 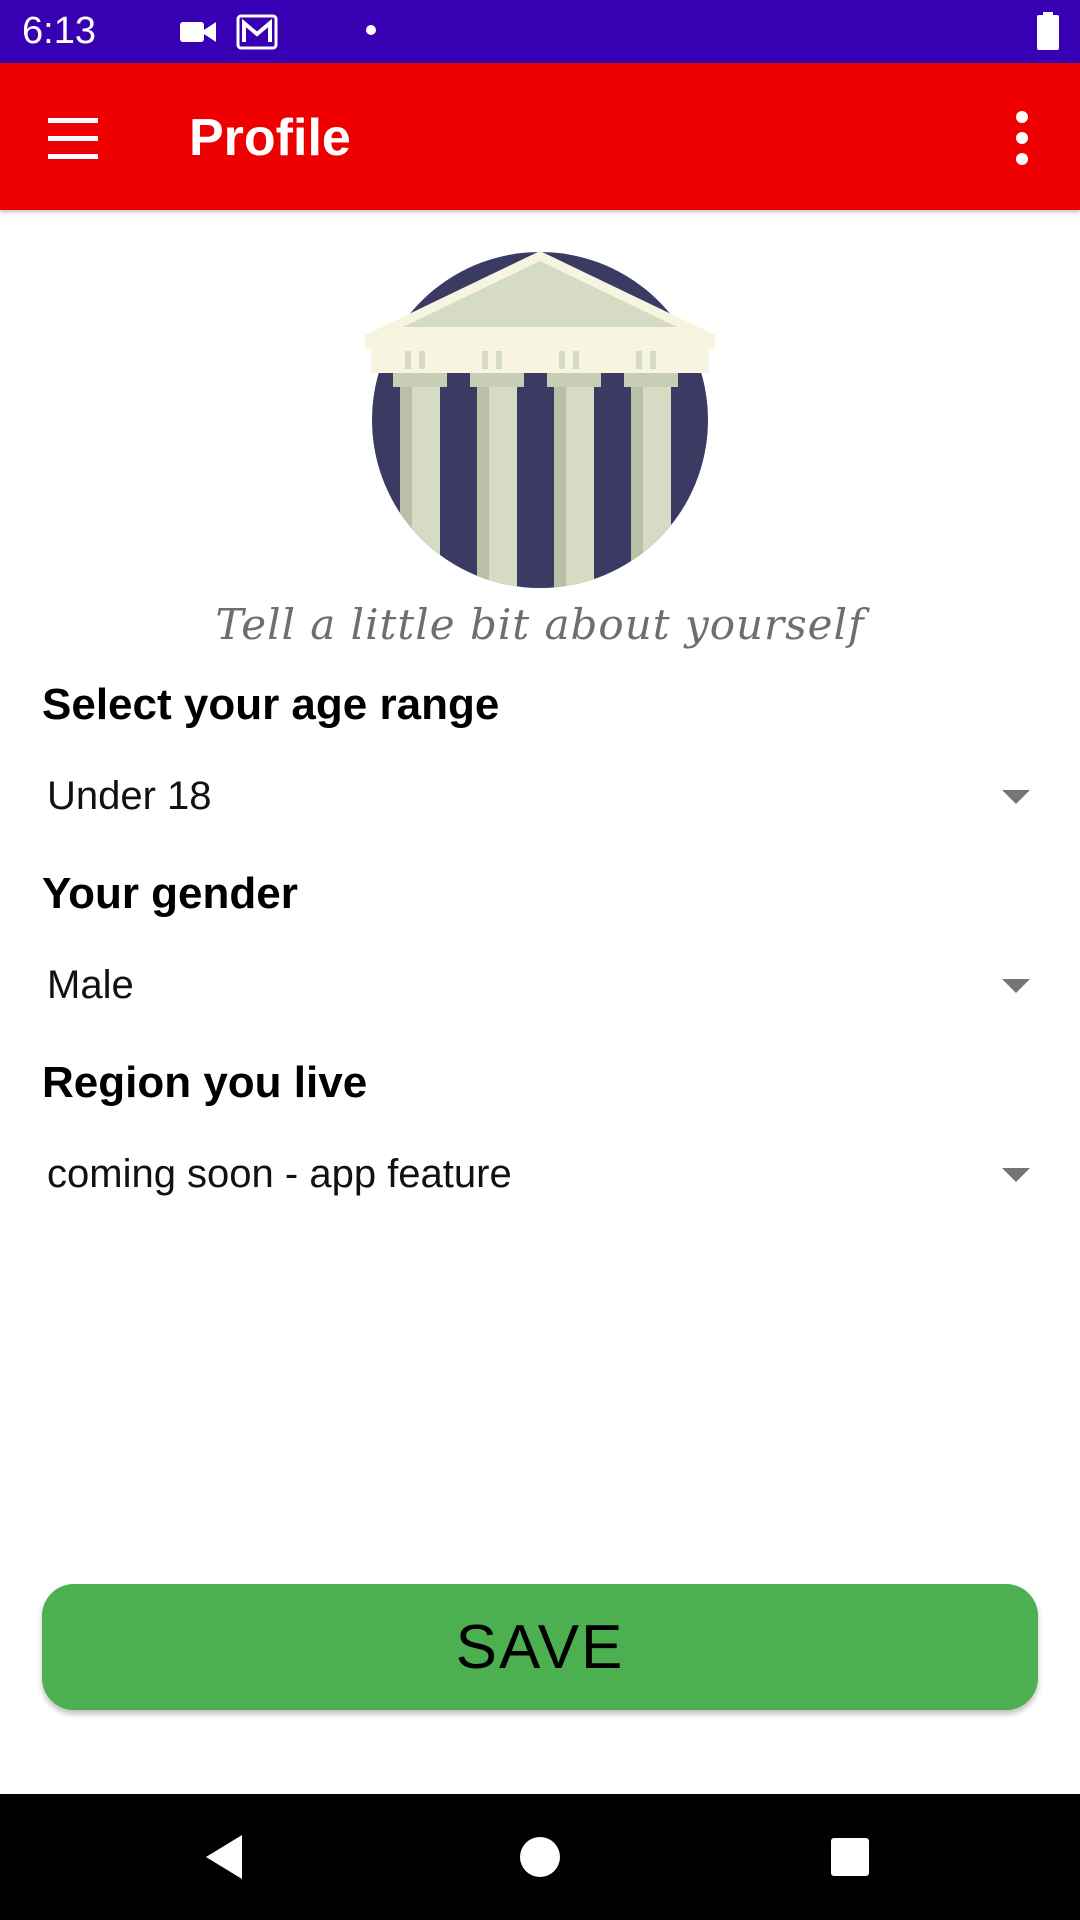 I want to click on more-vert-icon, so click(x=1022, y=138).